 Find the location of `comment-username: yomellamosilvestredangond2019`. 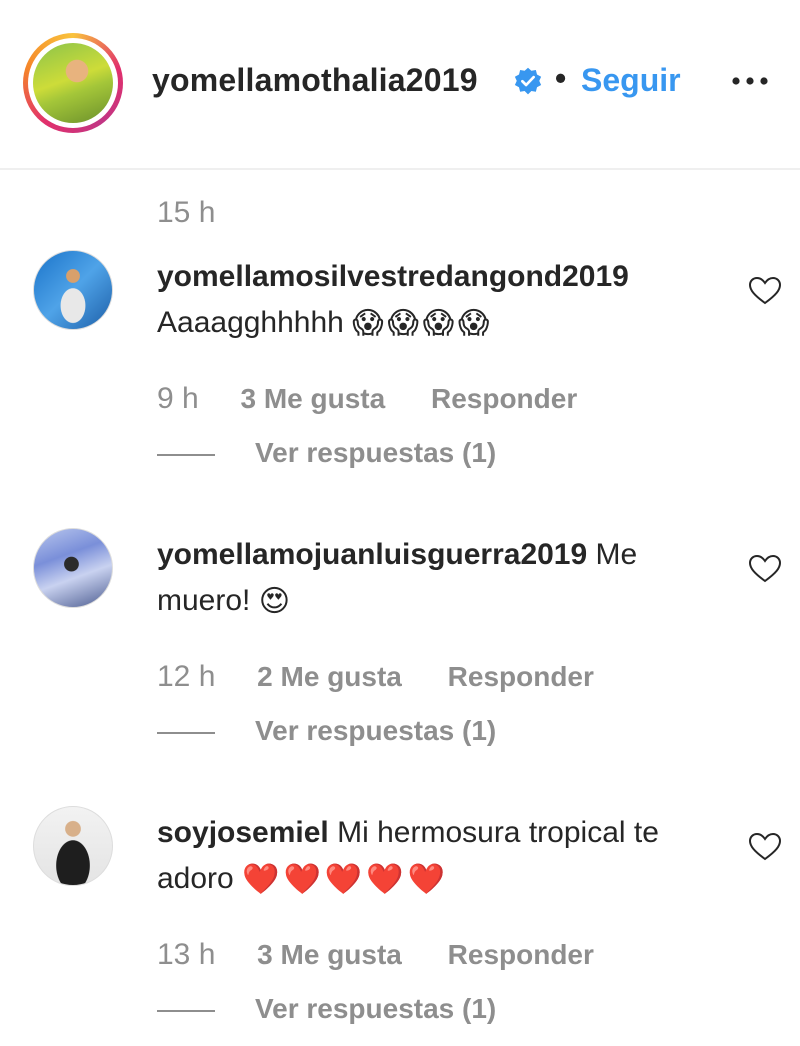

comment-username: yomellamosilvestredangond2019 is located at coordinates (393, 276).